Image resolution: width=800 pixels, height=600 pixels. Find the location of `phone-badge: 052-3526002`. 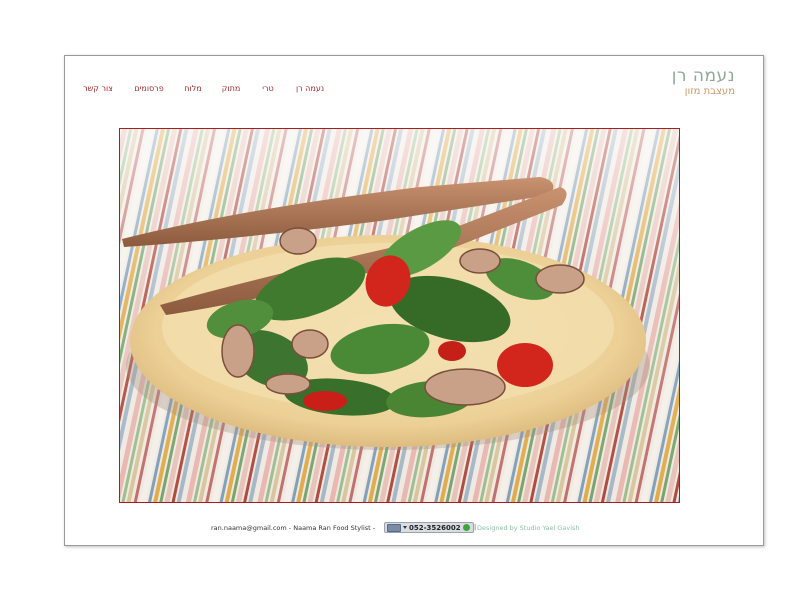

phone-badge: 052-3526002 is located at coordinates (429, 527).